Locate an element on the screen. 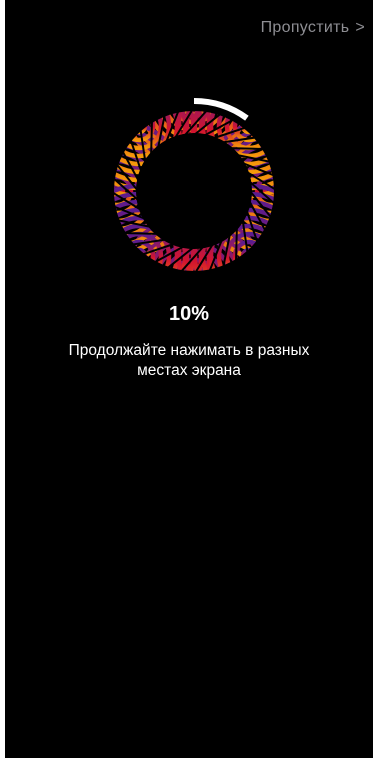 This screenshot has width=378, height=758. skip-label: Пропустить is located at coordinates (305, 27).